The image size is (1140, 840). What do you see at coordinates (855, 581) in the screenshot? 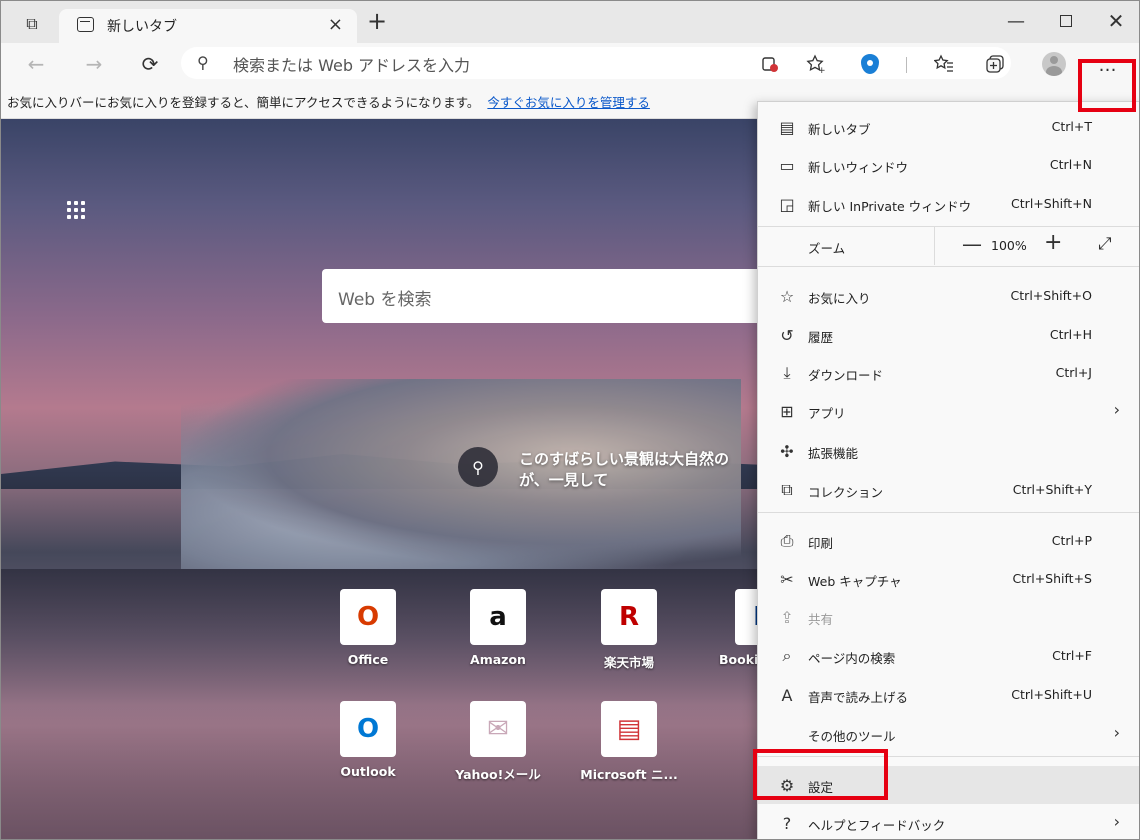
I see `menu-label: Web キャプチャ` at bounding box center [855, 581].